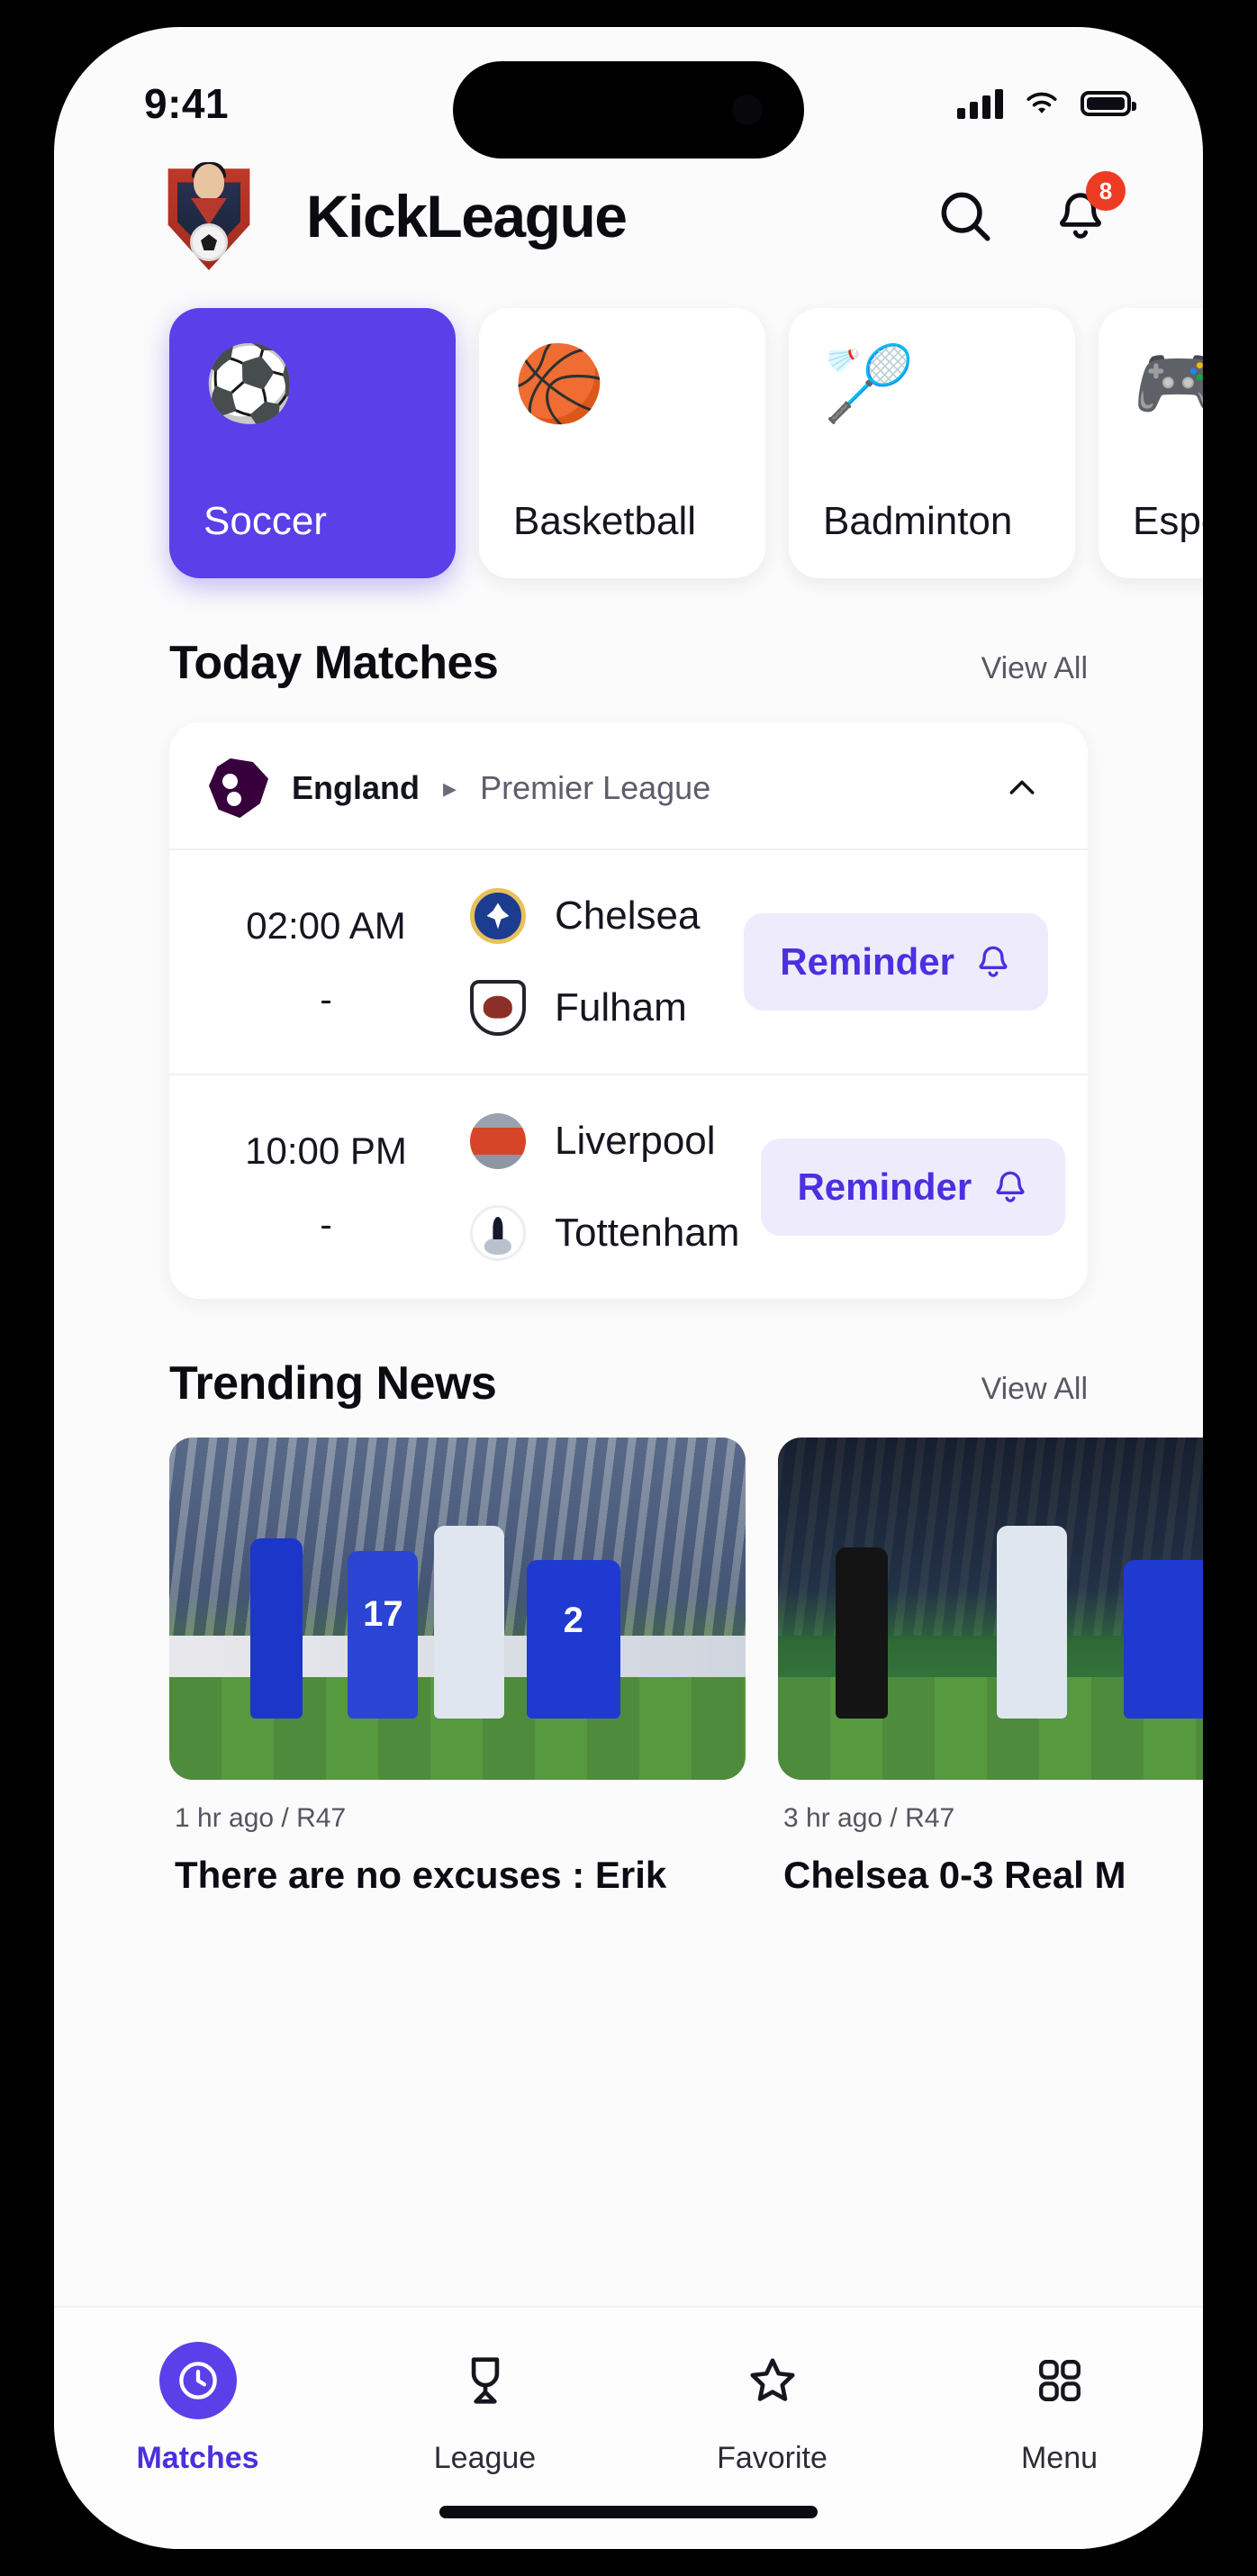 This screenshot has width=1257, height=2576. I want to click on team-name: Chelsea, so click(628, 915).